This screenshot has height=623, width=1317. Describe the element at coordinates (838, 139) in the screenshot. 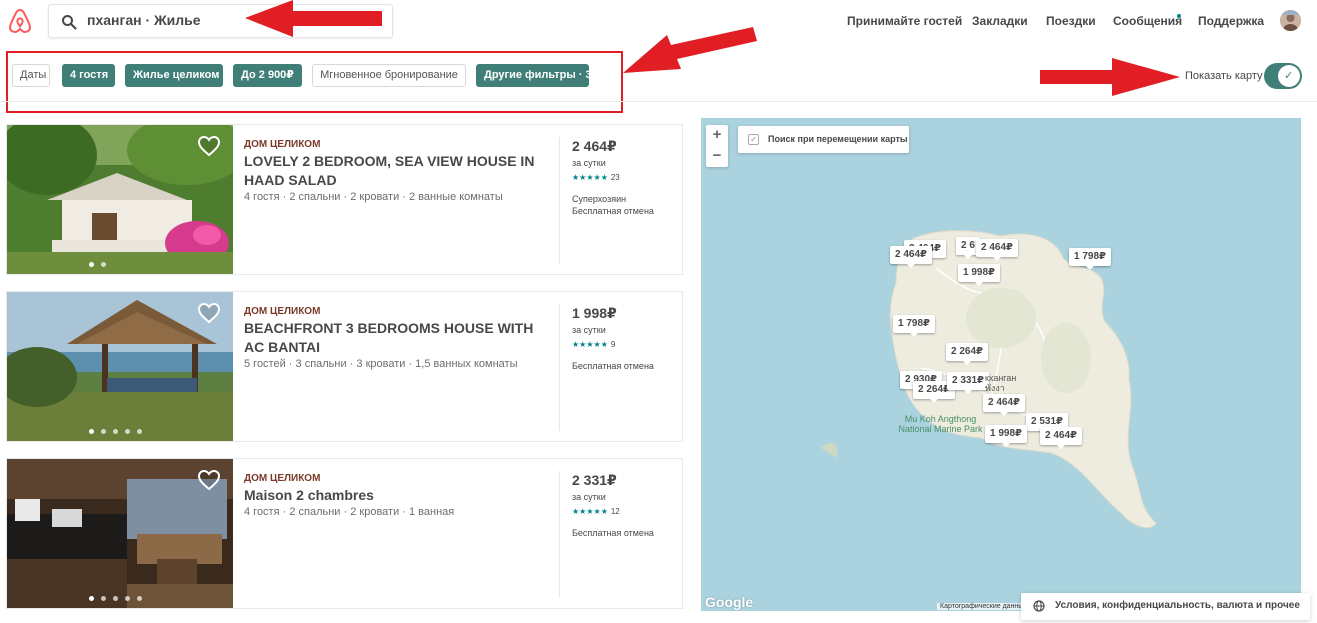

I see `search-on-move-label: Поиск при перемещении карты` at that location.